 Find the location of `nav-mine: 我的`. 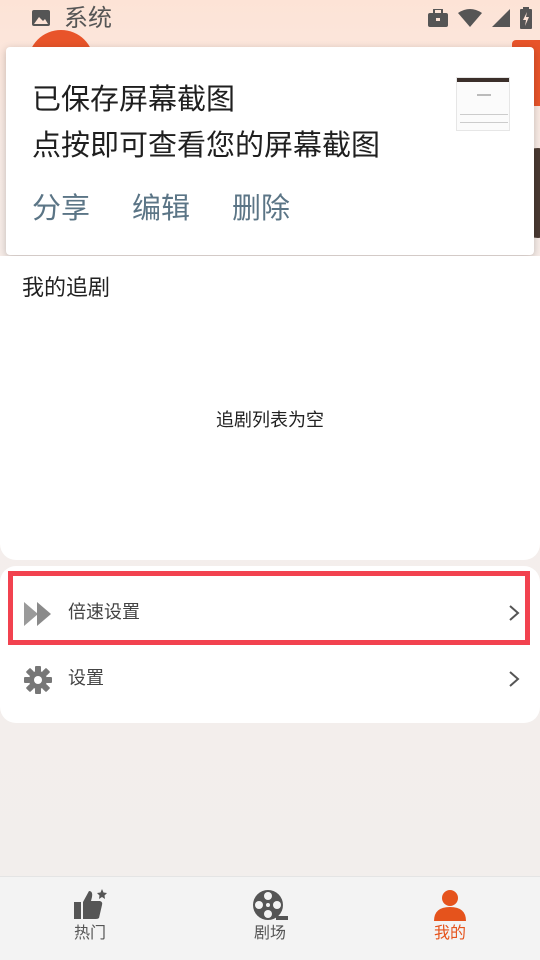

nav-mine: 我的 is located at coordinates (450, 924).